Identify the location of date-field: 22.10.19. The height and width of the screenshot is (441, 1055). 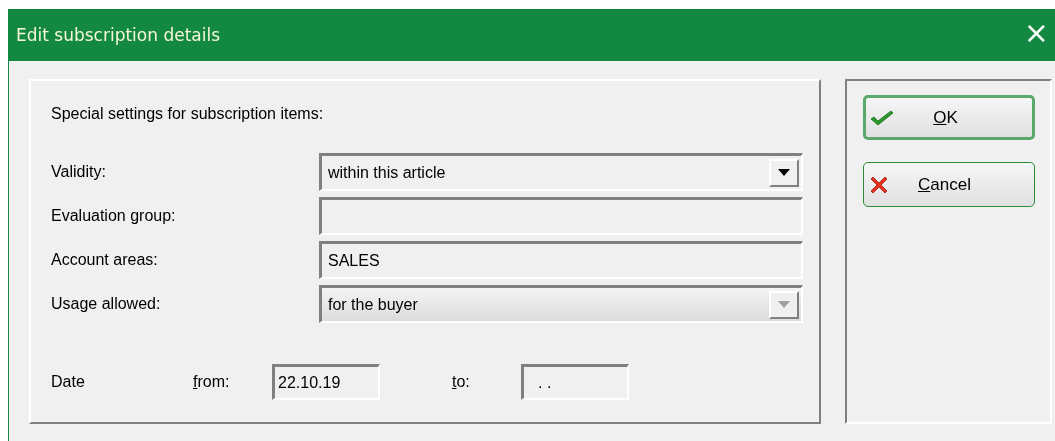
(326, 382).